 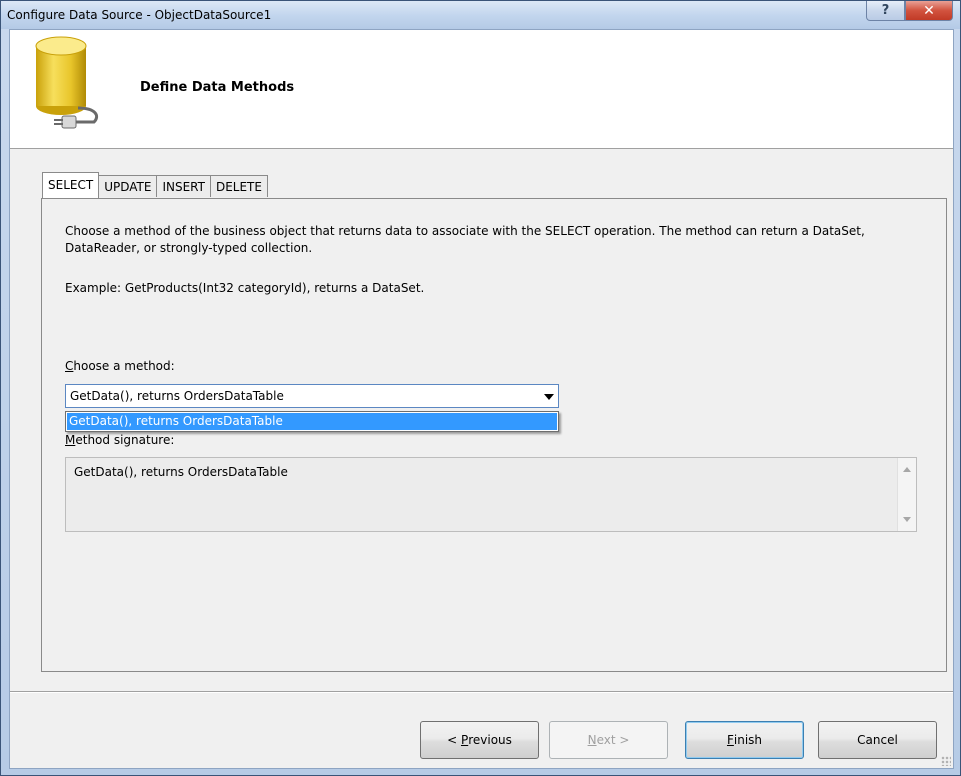 I want to click on method-signature-text: GetData(), returns OrdersDataTable, so click(x=181, y=472).